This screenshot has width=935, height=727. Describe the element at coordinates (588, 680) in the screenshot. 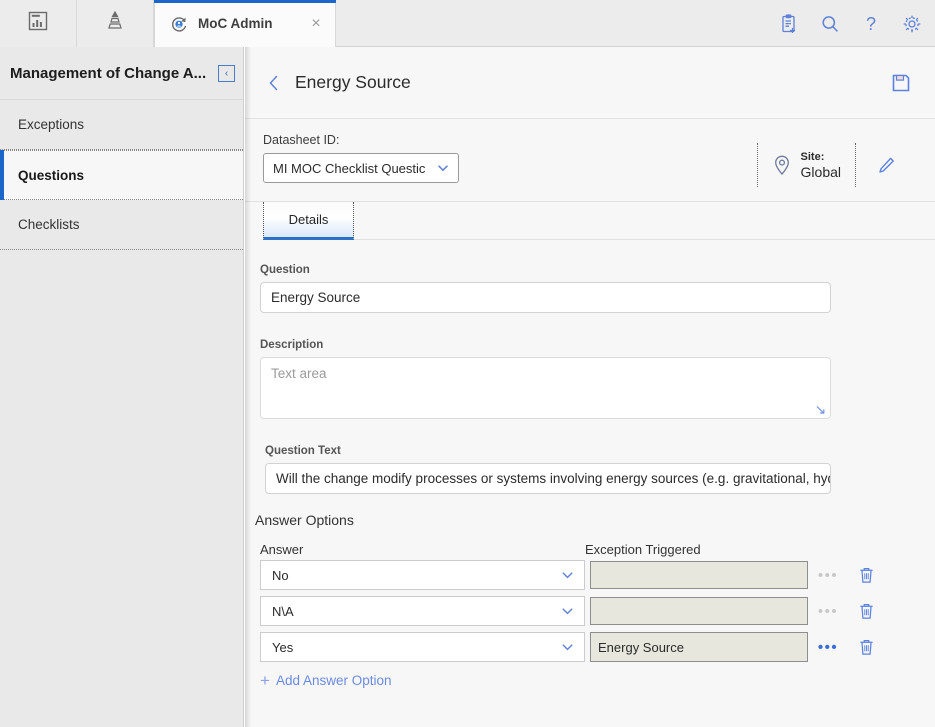

I see `add-answer-option-button: + Add Answer Option` at that location.